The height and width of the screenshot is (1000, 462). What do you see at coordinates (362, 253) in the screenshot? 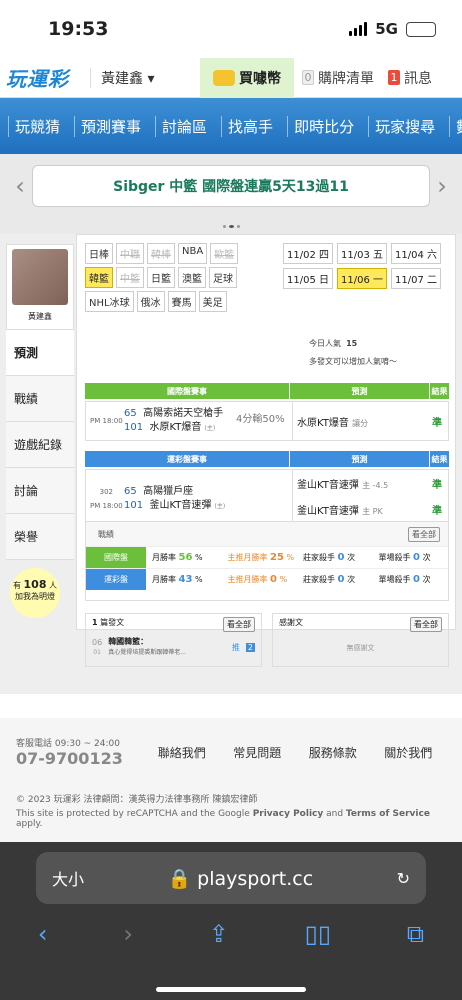
I see `date-tab: 11/03 五` at bounding box center [362, 253].